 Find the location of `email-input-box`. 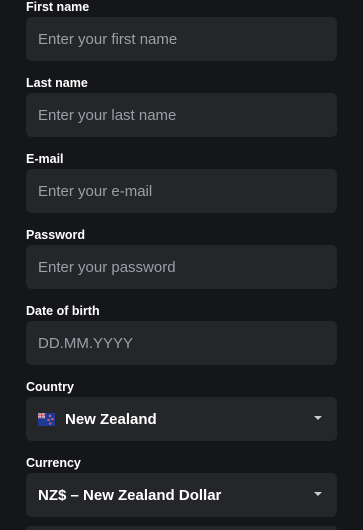

email-input-box is located at coordinates (181, 191).